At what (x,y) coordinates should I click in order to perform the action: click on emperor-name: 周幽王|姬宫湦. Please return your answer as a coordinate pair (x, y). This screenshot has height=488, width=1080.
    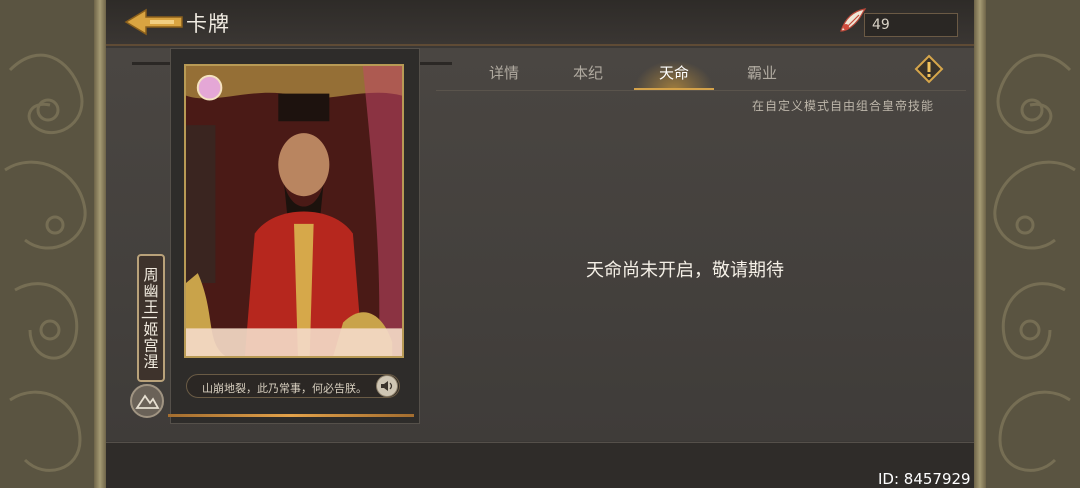
    Looking at the image, I should click on (150, 318).